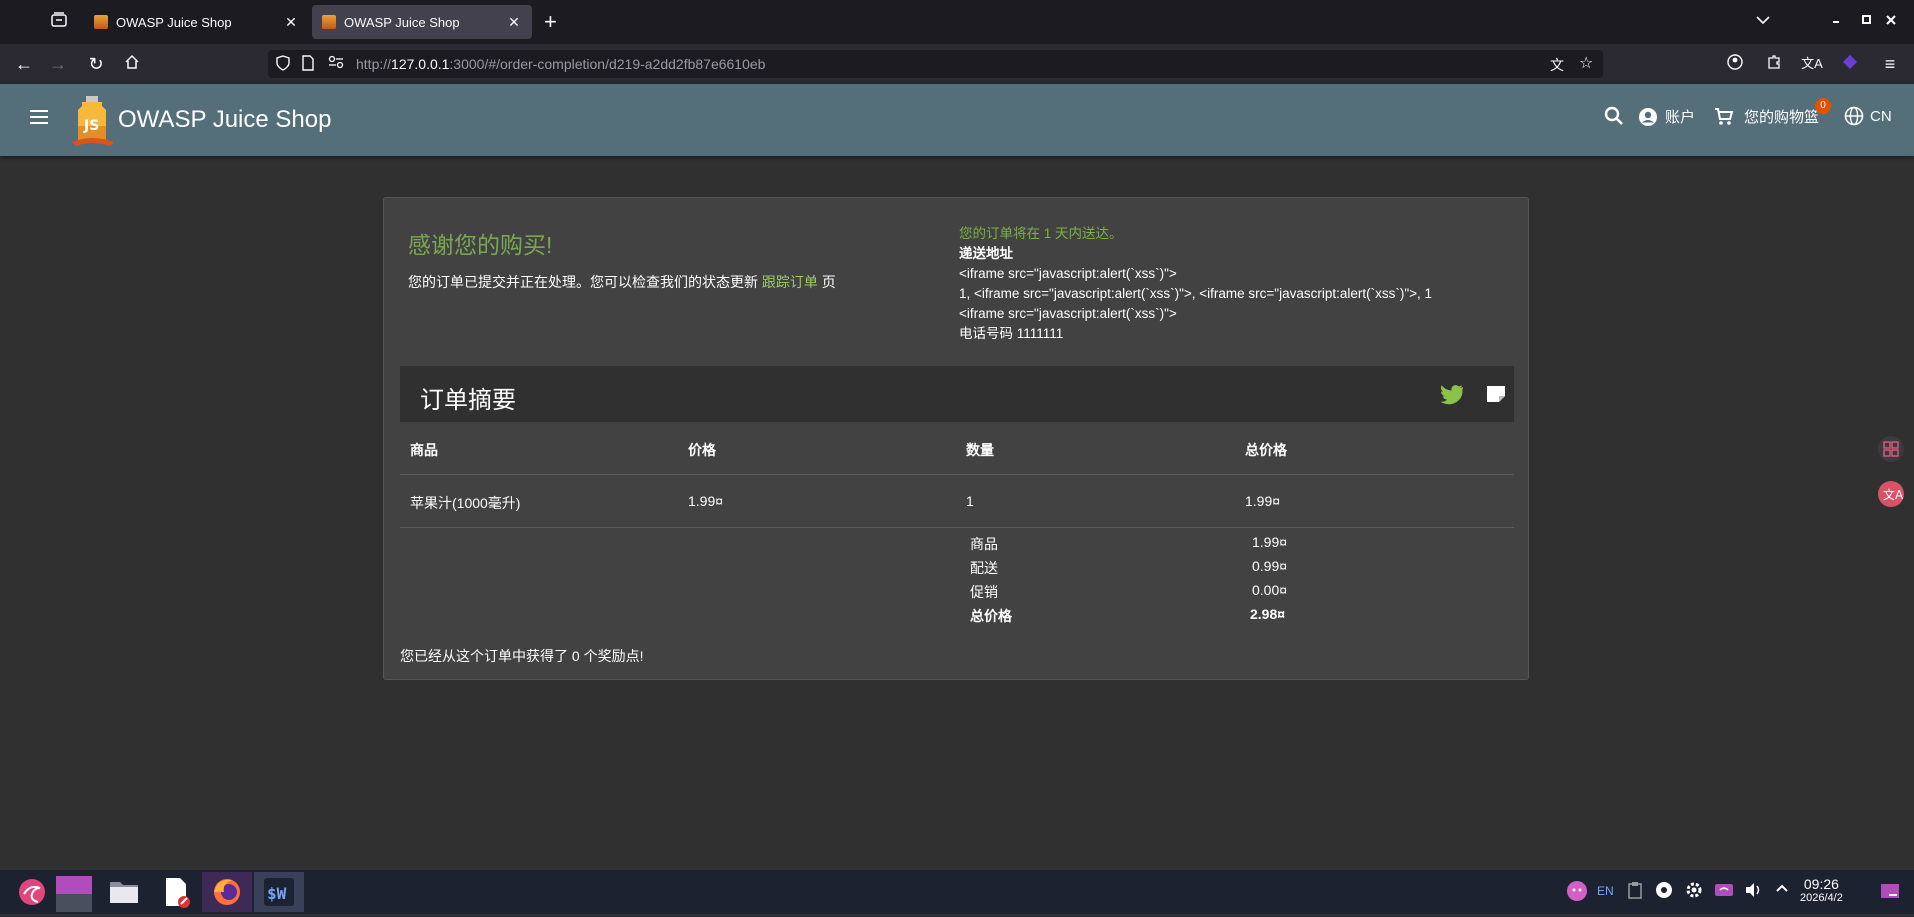 The height and width of the screenshot is (917, 1914). I want to click on svg-text: $W, so click(277, 893).